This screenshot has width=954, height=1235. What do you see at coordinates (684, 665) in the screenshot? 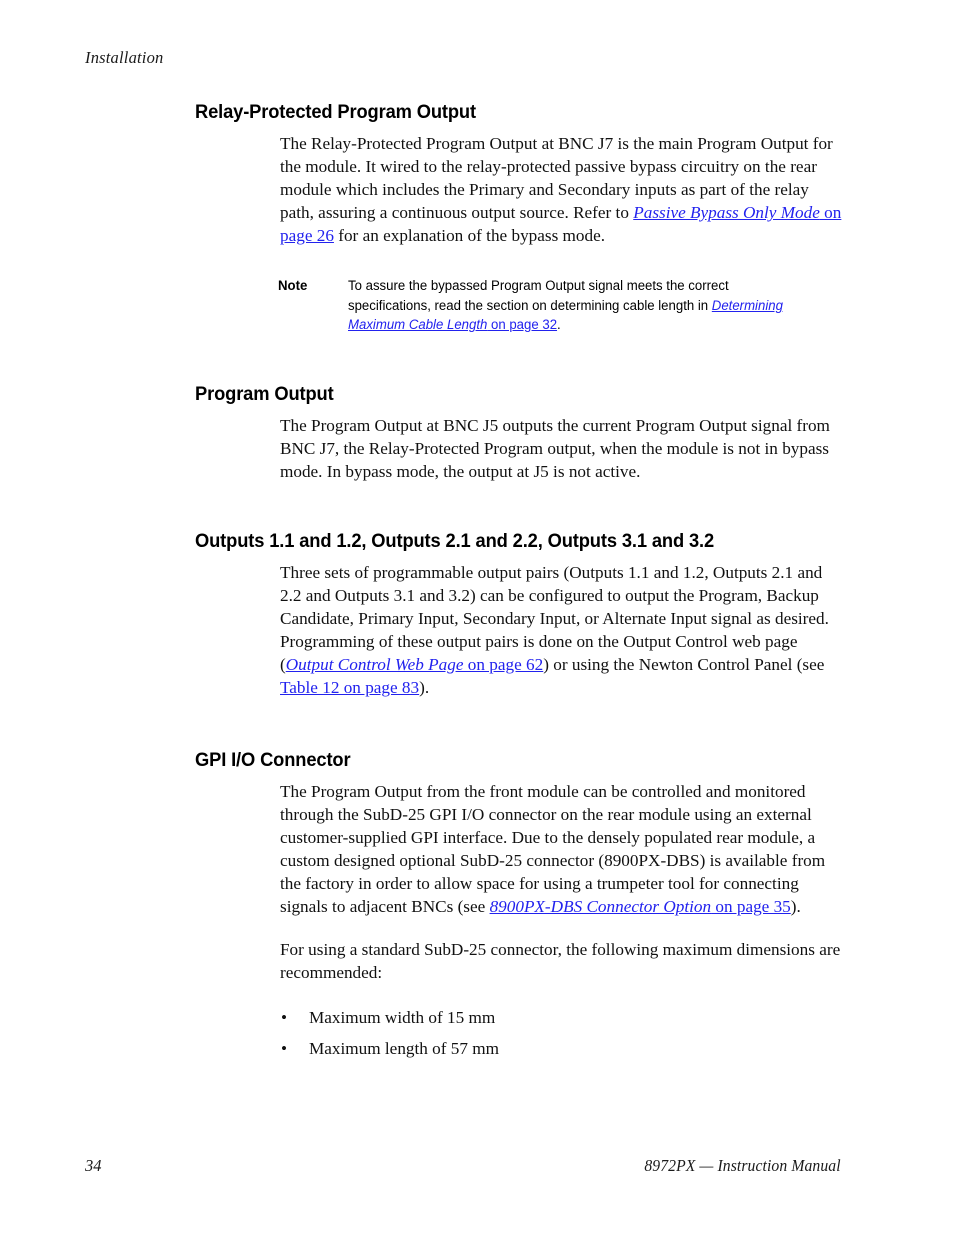
I see `paragraph-text-continued: ) or using the Newton Control Panel (see` at bounding box center [684, 665].